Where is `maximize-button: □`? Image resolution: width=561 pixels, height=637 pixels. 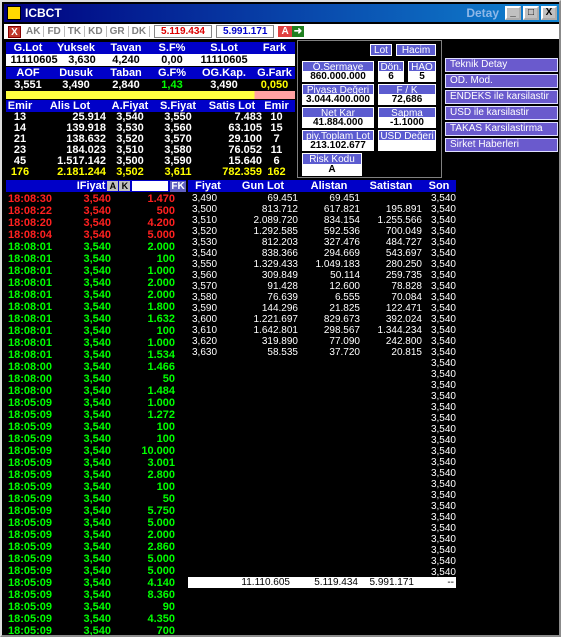
maximize-button: □ is located at coordinates (531, 13).